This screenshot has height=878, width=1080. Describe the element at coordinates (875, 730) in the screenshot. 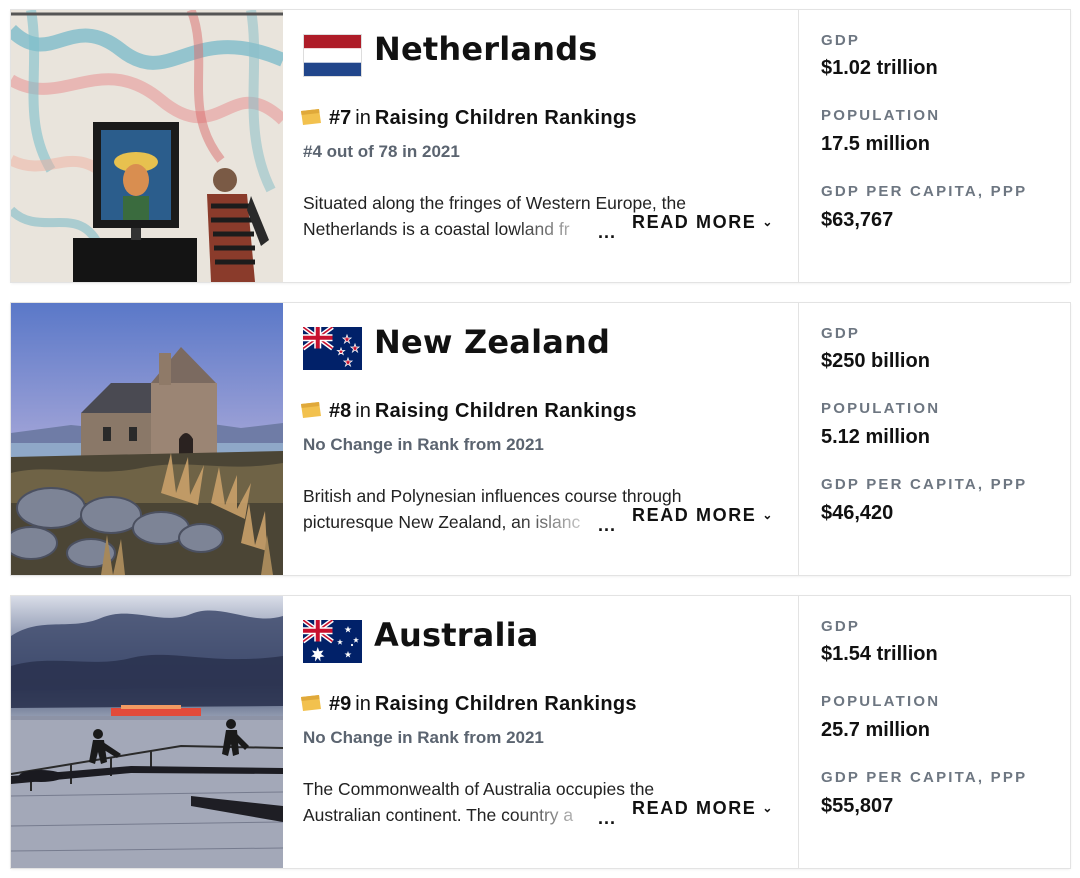

I see `stat-value-population: 25.7 million` at that location.